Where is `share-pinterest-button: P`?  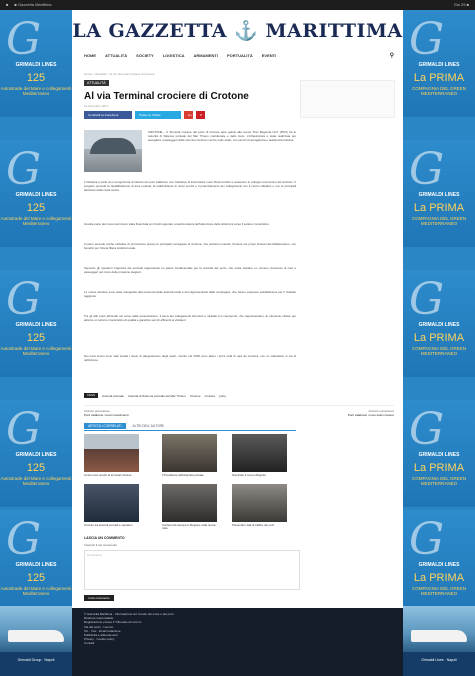
share-pinterest-button: P is located at coordinates (200, 115).